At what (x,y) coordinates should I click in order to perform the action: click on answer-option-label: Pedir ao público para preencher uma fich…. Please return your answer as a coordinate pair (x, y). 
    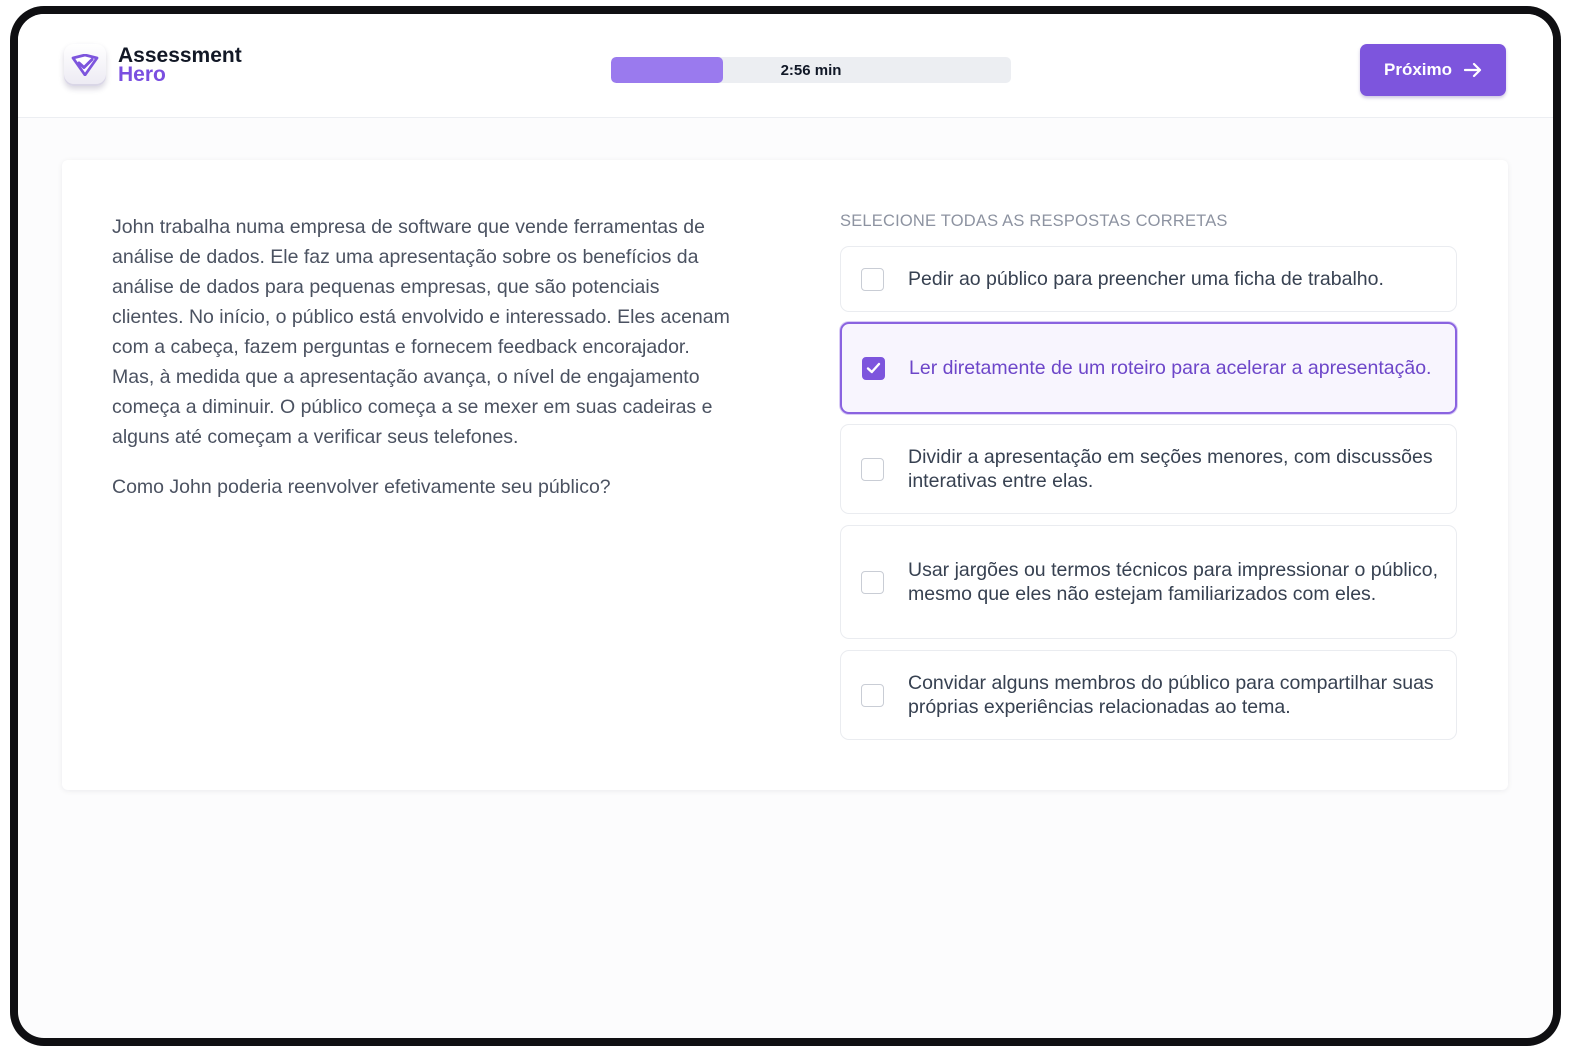
    Looking at the image, I should click on (1146, 279).